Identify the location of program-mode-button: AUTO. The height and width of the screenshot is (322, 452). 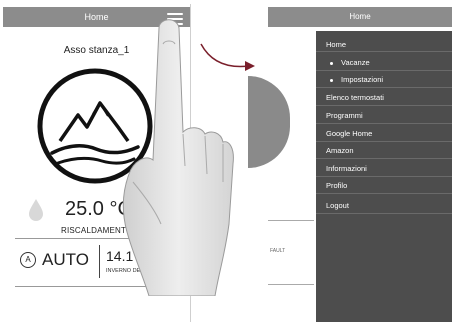
(65, 260).